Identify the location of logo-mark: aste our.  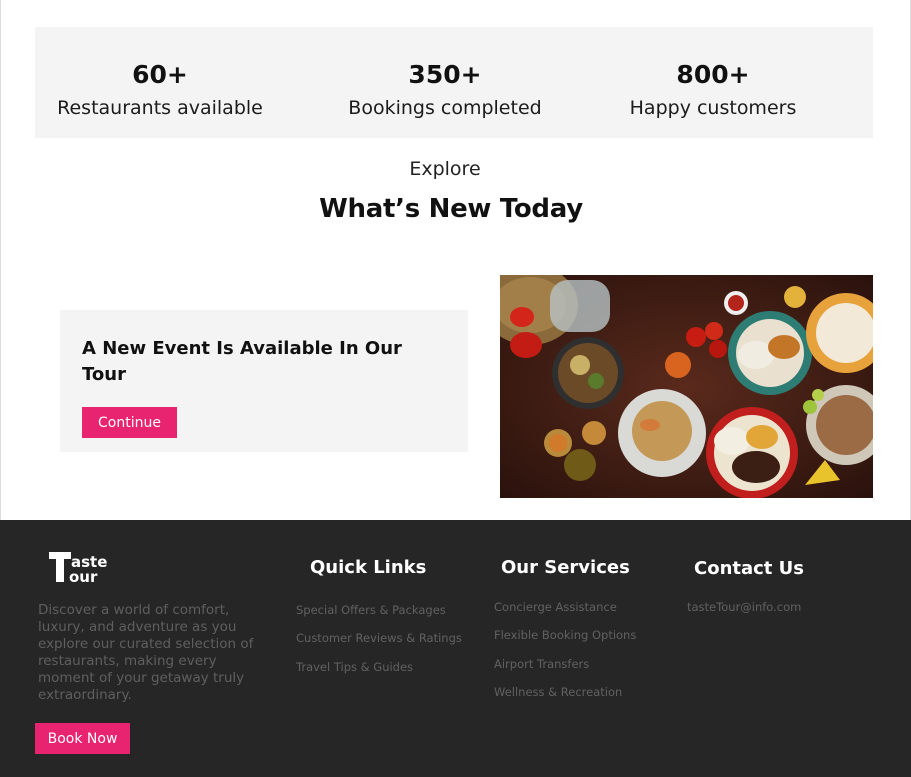
(78, 569).